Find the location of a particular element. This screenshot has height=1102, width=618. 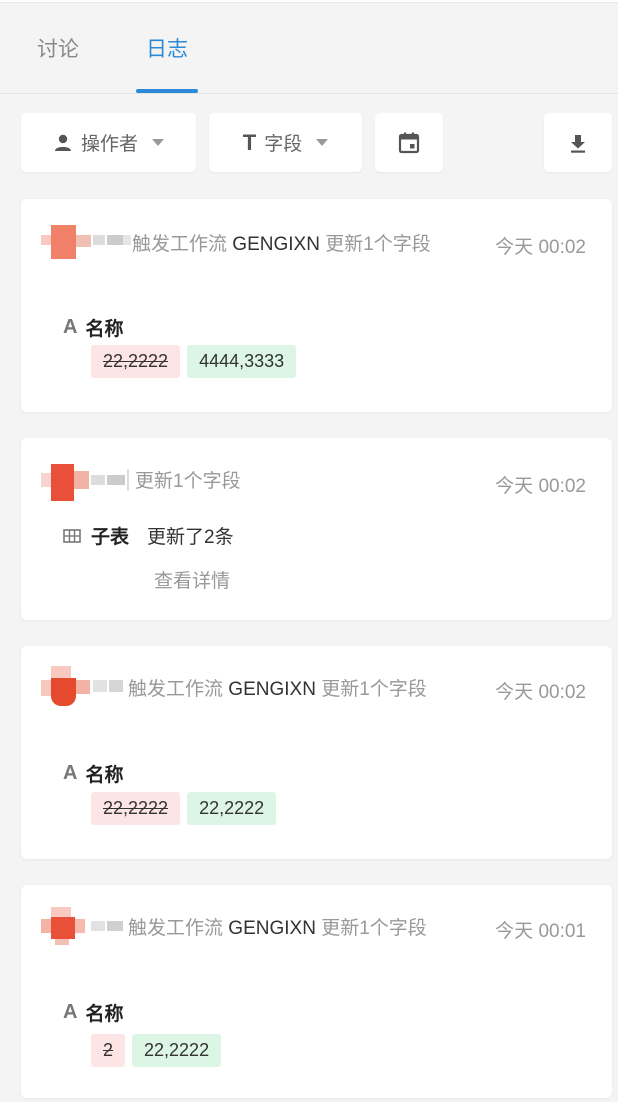

subtable-change: 子表 更新了2条 is located at coordinates (148, 535).